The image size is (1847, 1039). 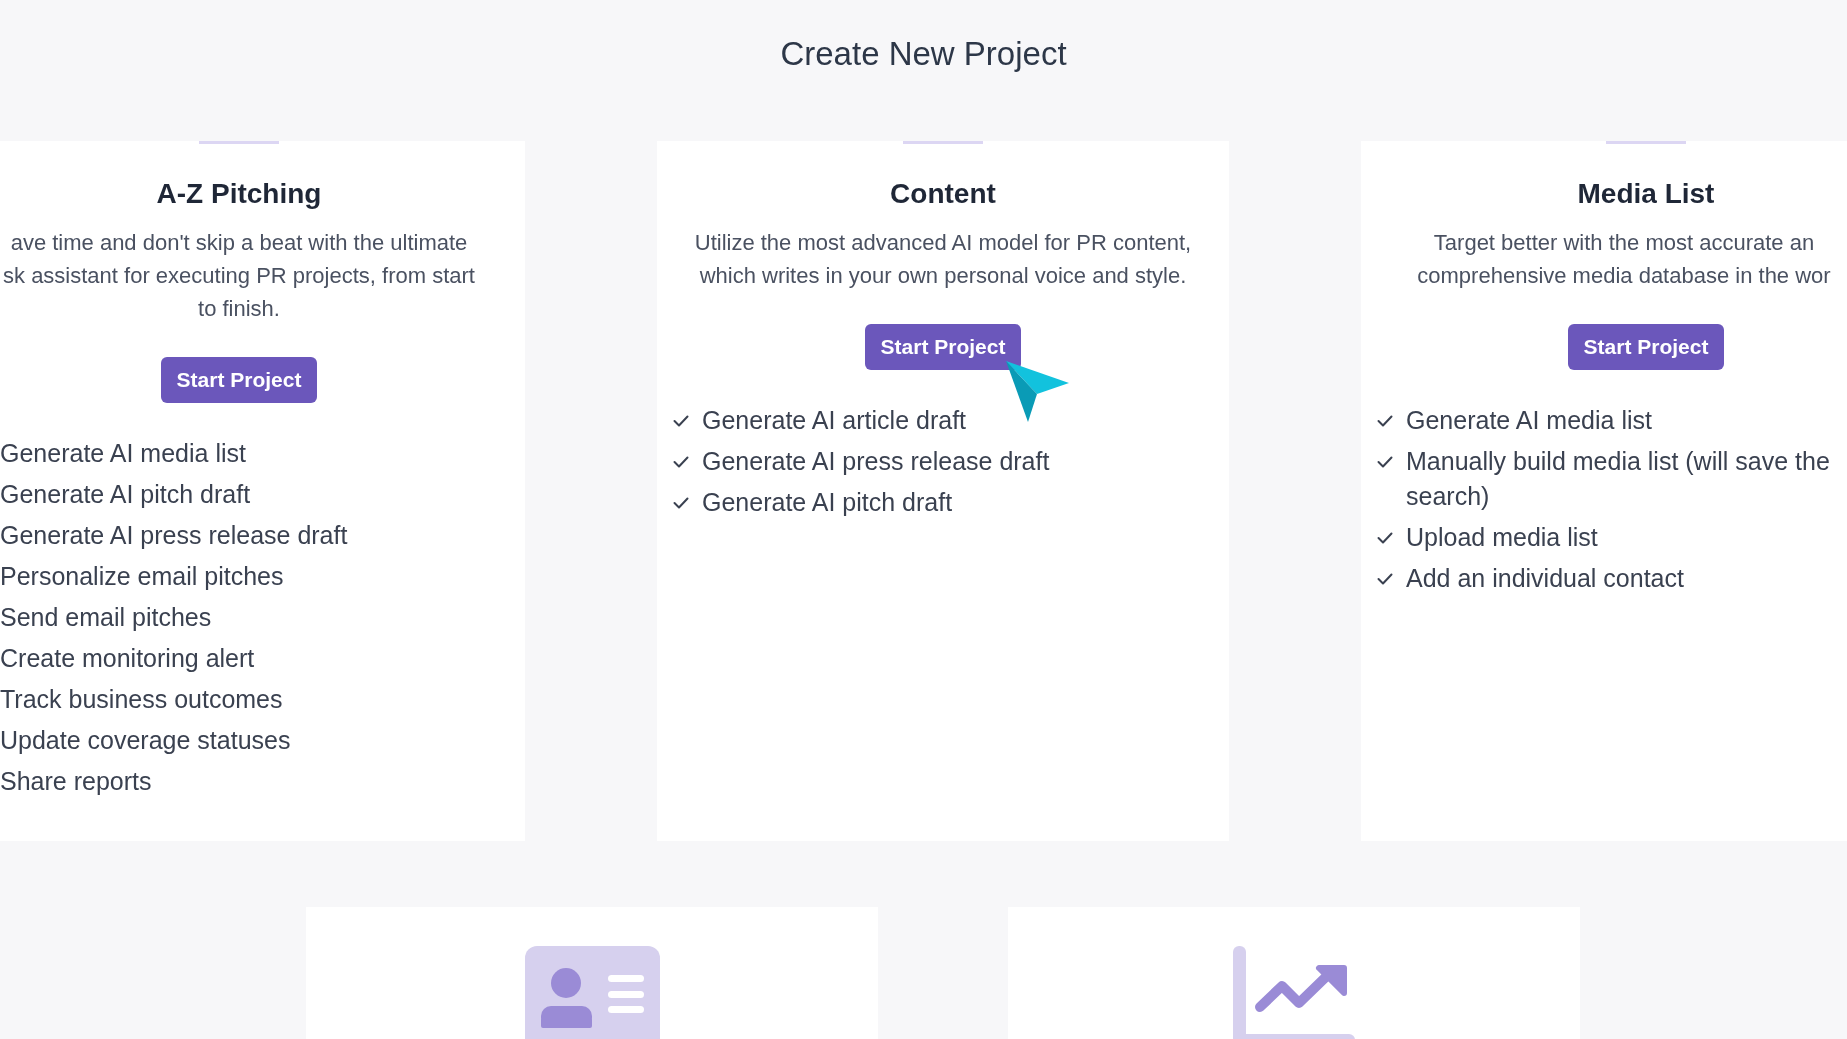 I want to click on card-description: Utilize the most advanced AI model for PR content, which writes in your own personal voice and style., so click(x=943, y=259).